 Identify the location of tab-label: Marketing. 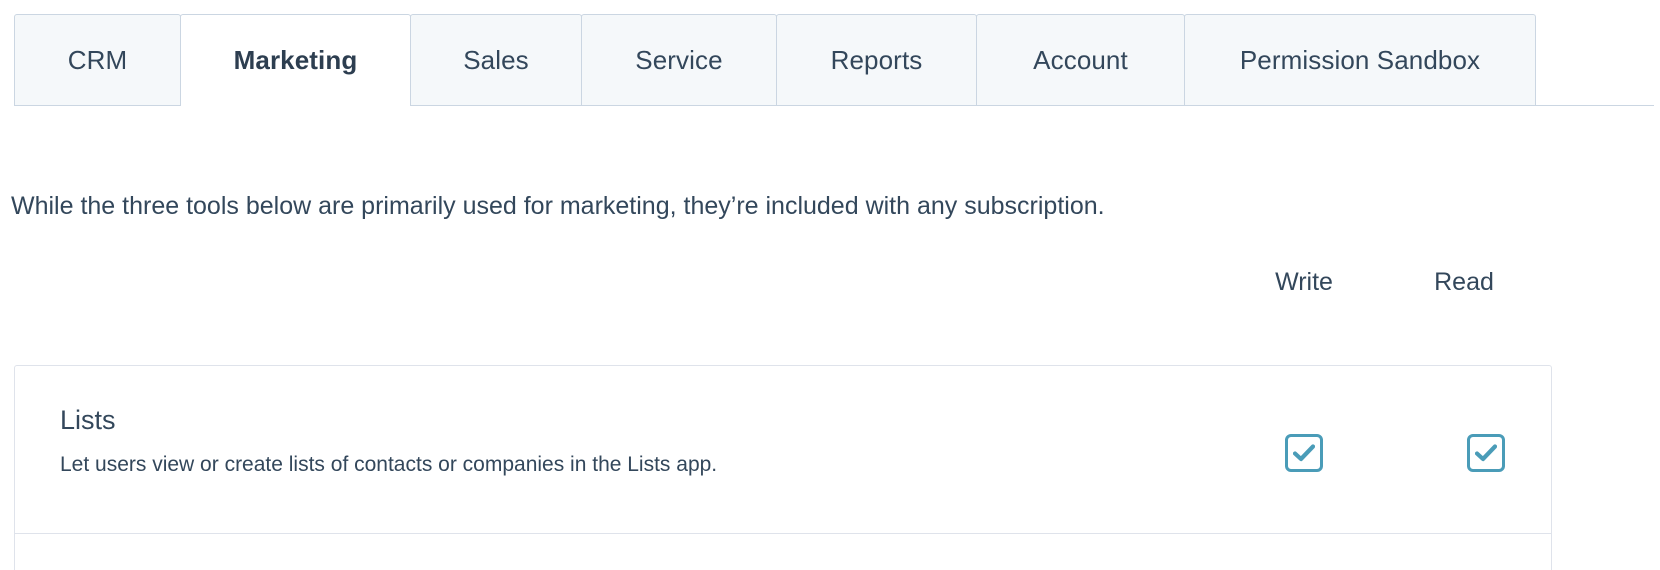
(295, 60).